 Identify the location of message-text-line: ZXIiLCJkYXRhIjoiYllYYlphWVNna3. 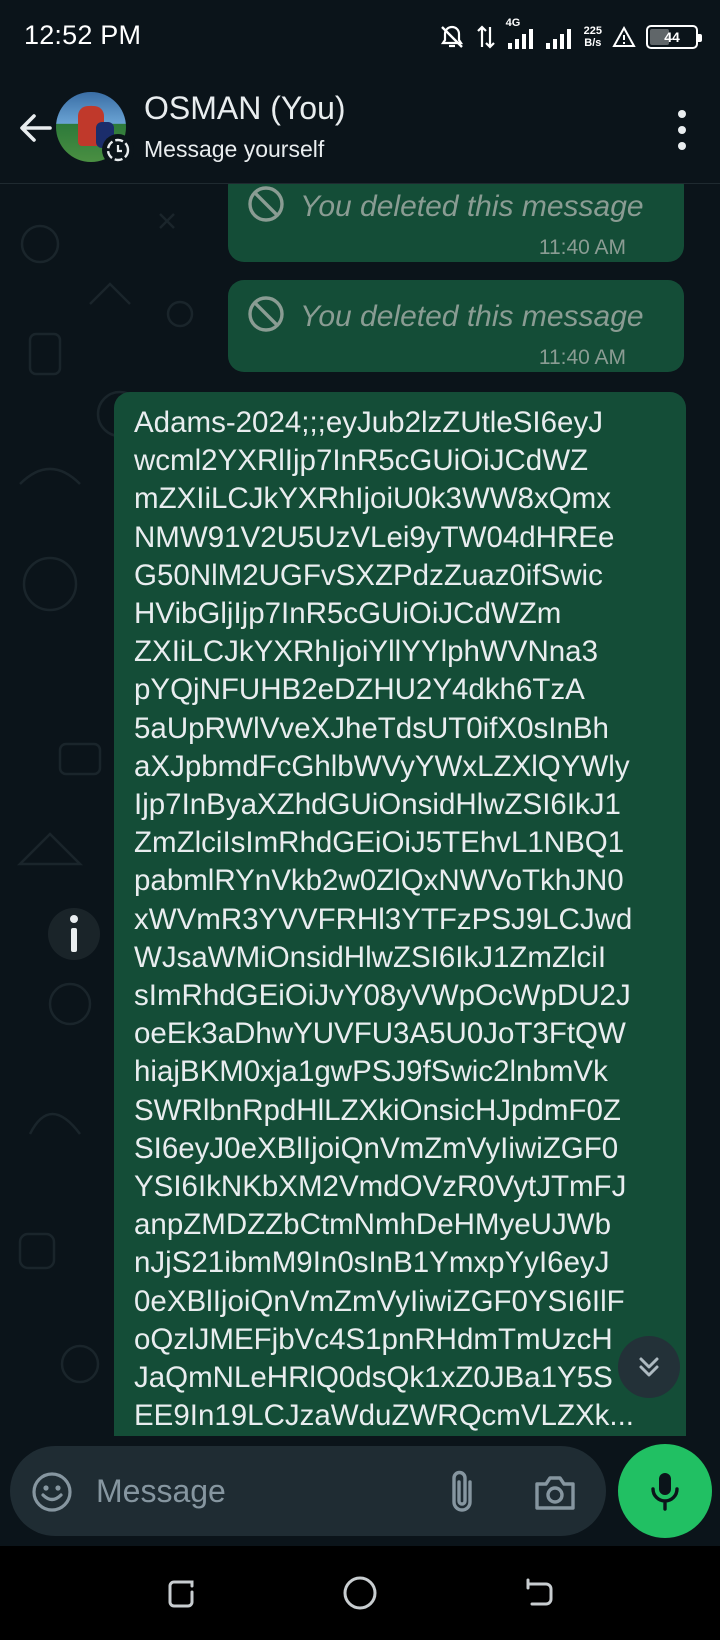
(366, 652).